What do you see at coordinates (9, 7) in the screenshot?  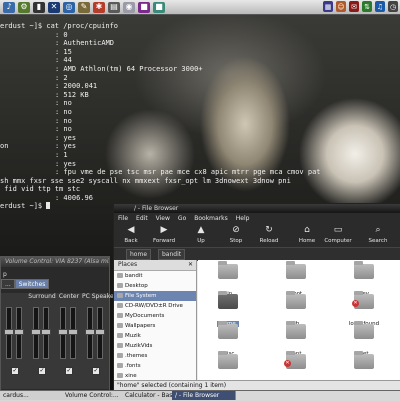 I see `speaker-icon: ♪` at bounding box center [9, 7].